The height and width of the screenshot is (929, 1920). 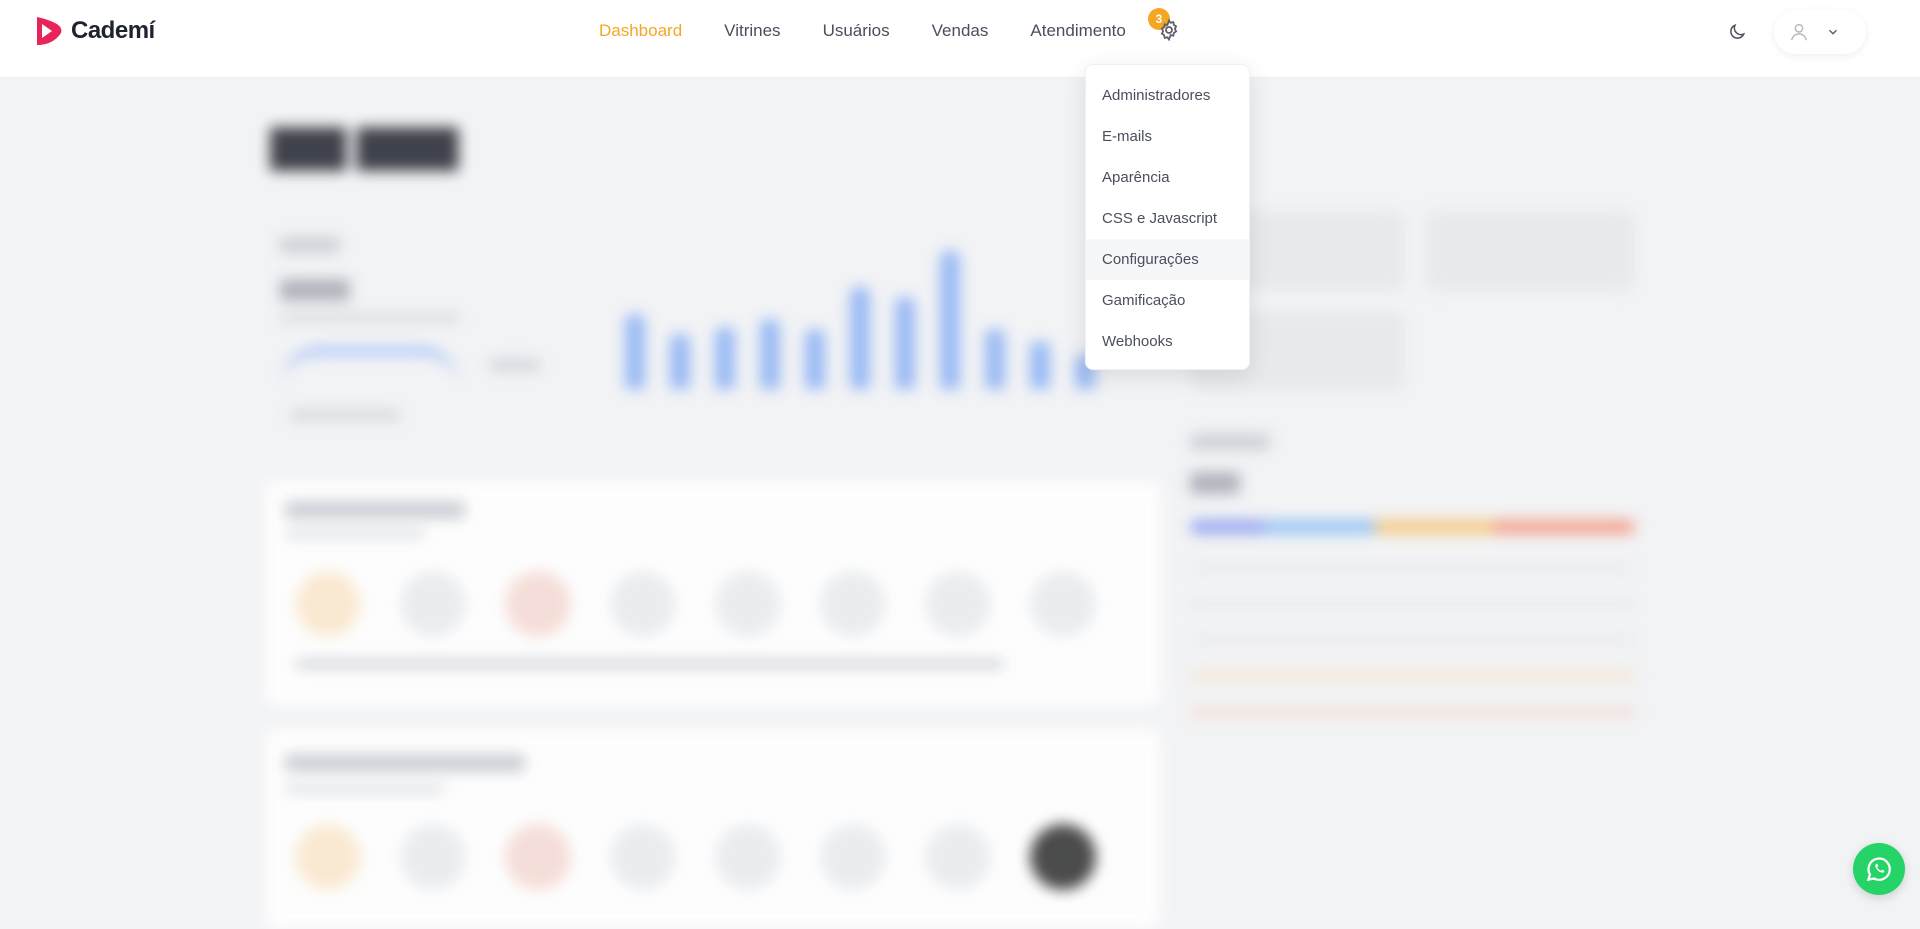 I want to click on nav-vitrines-label: Vitrines, so click(x=752, y=30).